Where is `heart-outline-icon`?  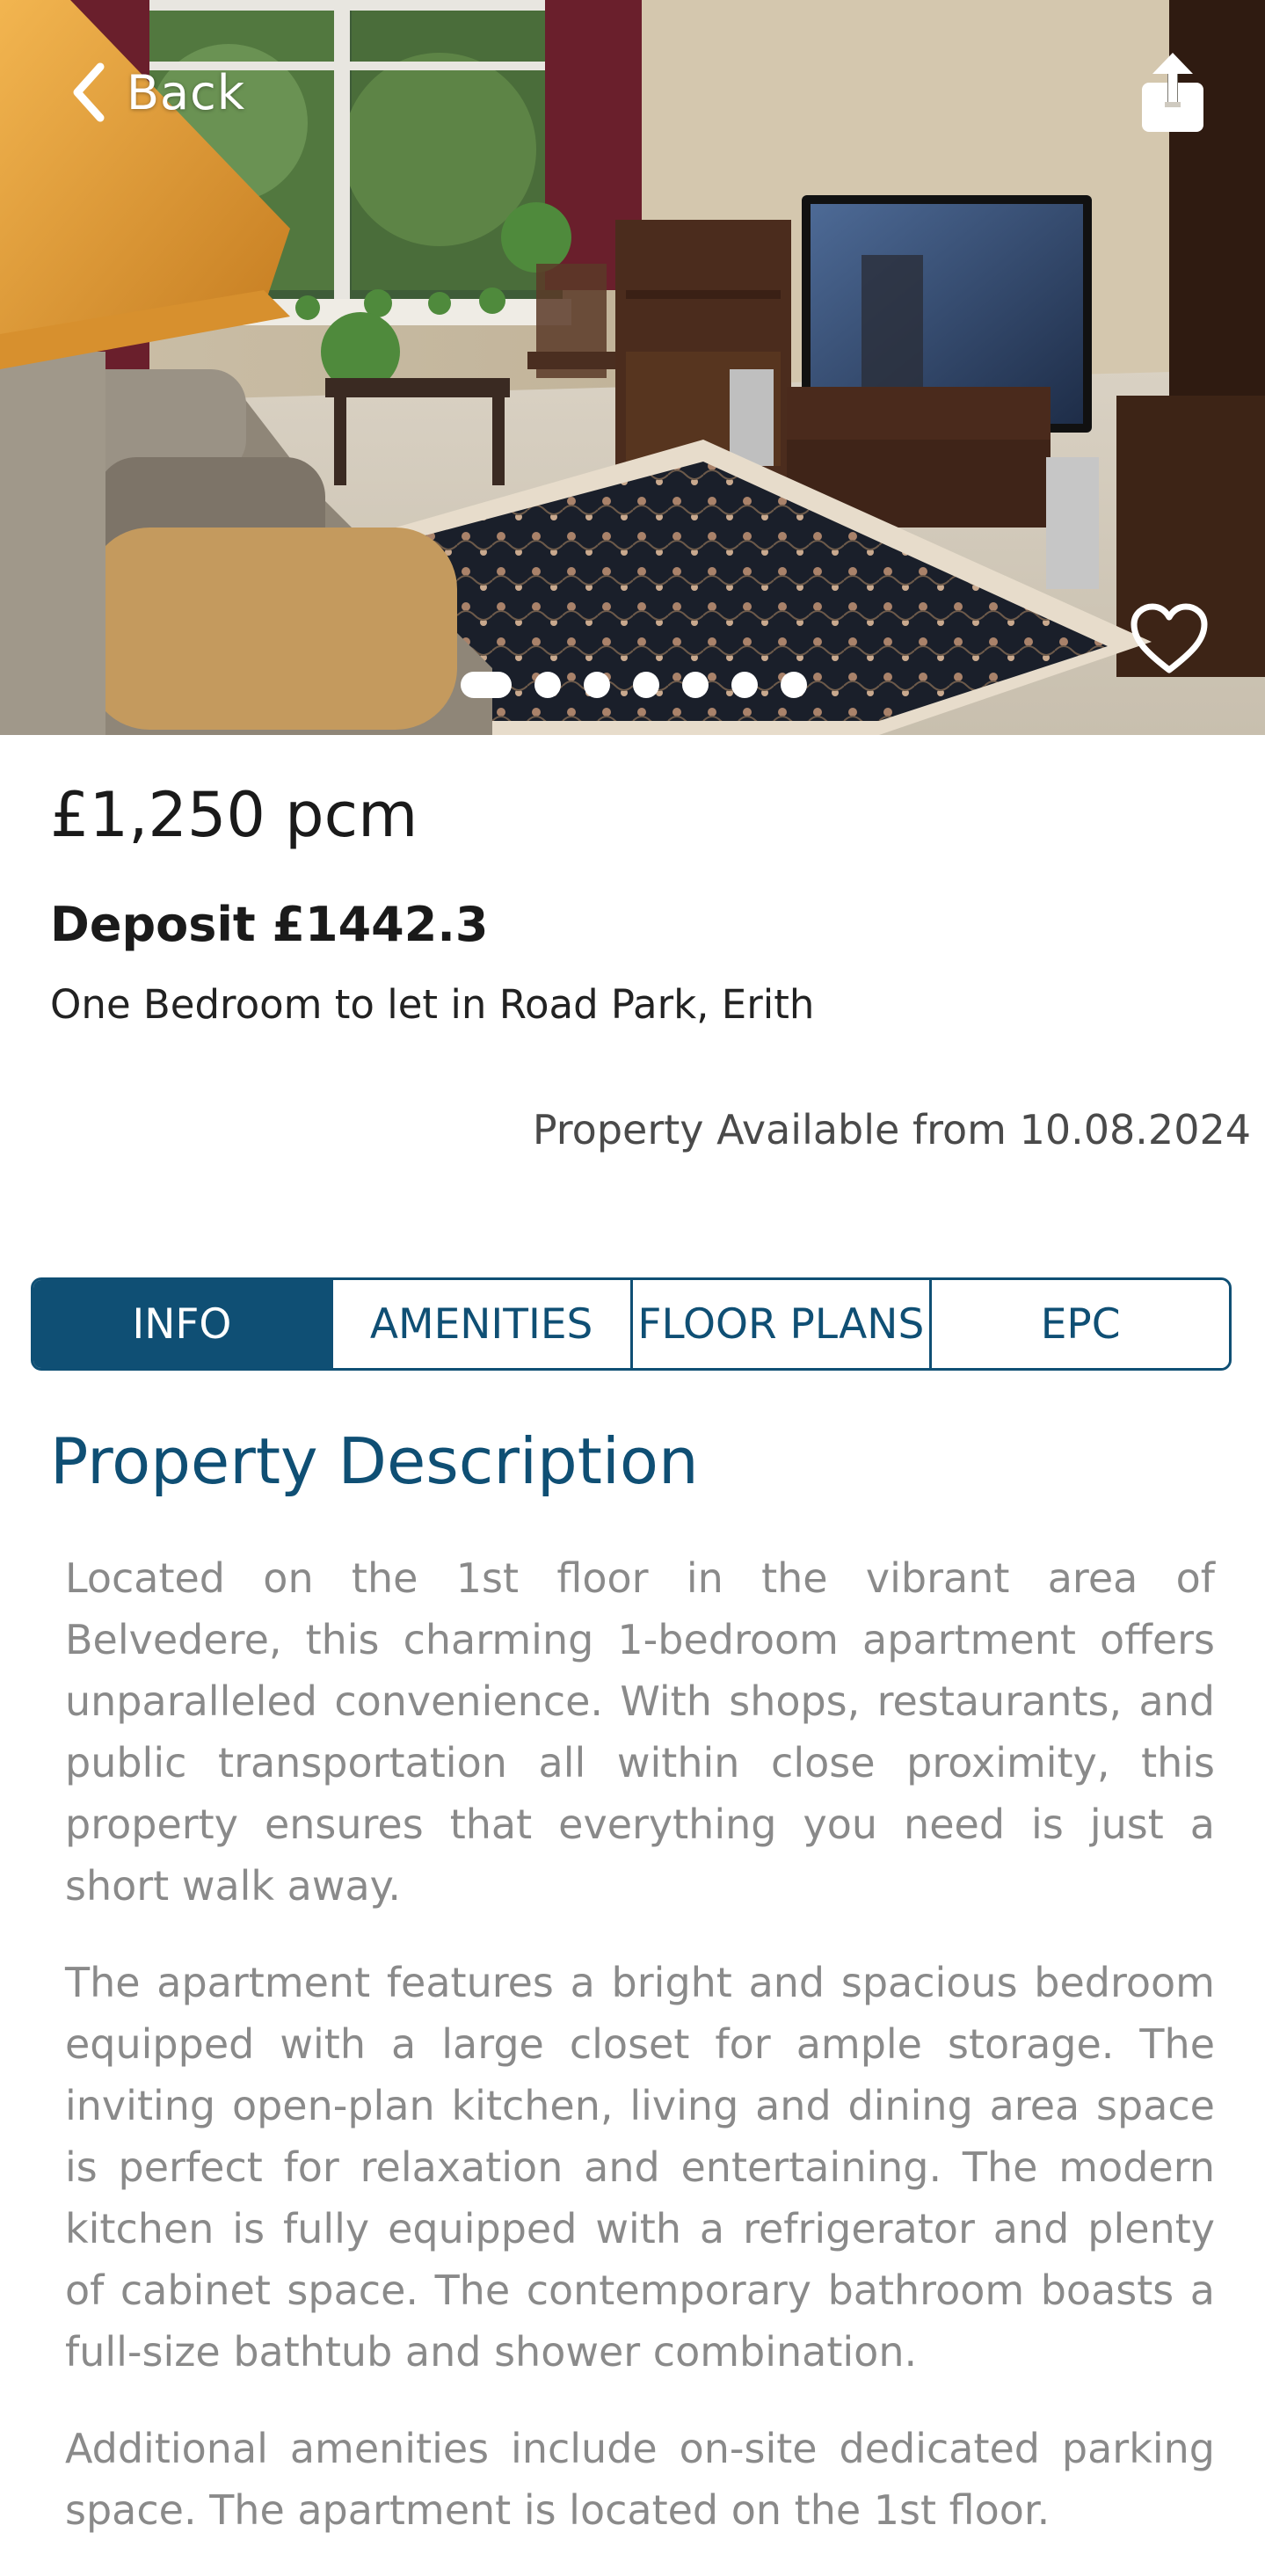
heart-outline-icon is located at coordinates (1170, 638).